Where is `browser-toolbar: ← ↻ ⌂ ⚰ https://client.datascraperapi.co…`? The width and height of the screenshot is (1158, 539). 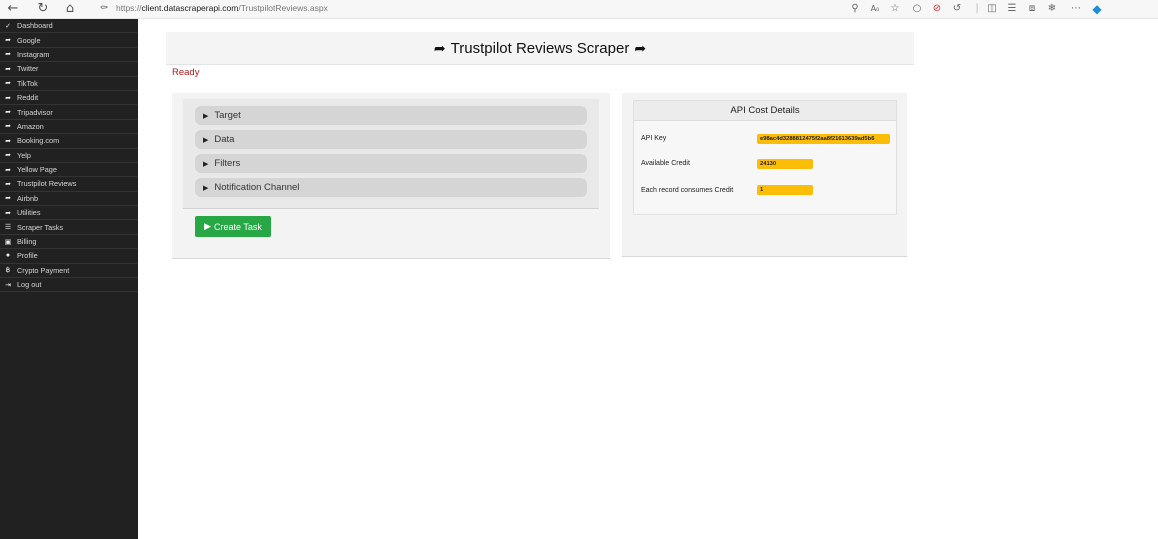 browser-toolbar: ← ↻ ⌂ ⚰ https://client.datascraperapi.co… is located at coordinates (579, 9).